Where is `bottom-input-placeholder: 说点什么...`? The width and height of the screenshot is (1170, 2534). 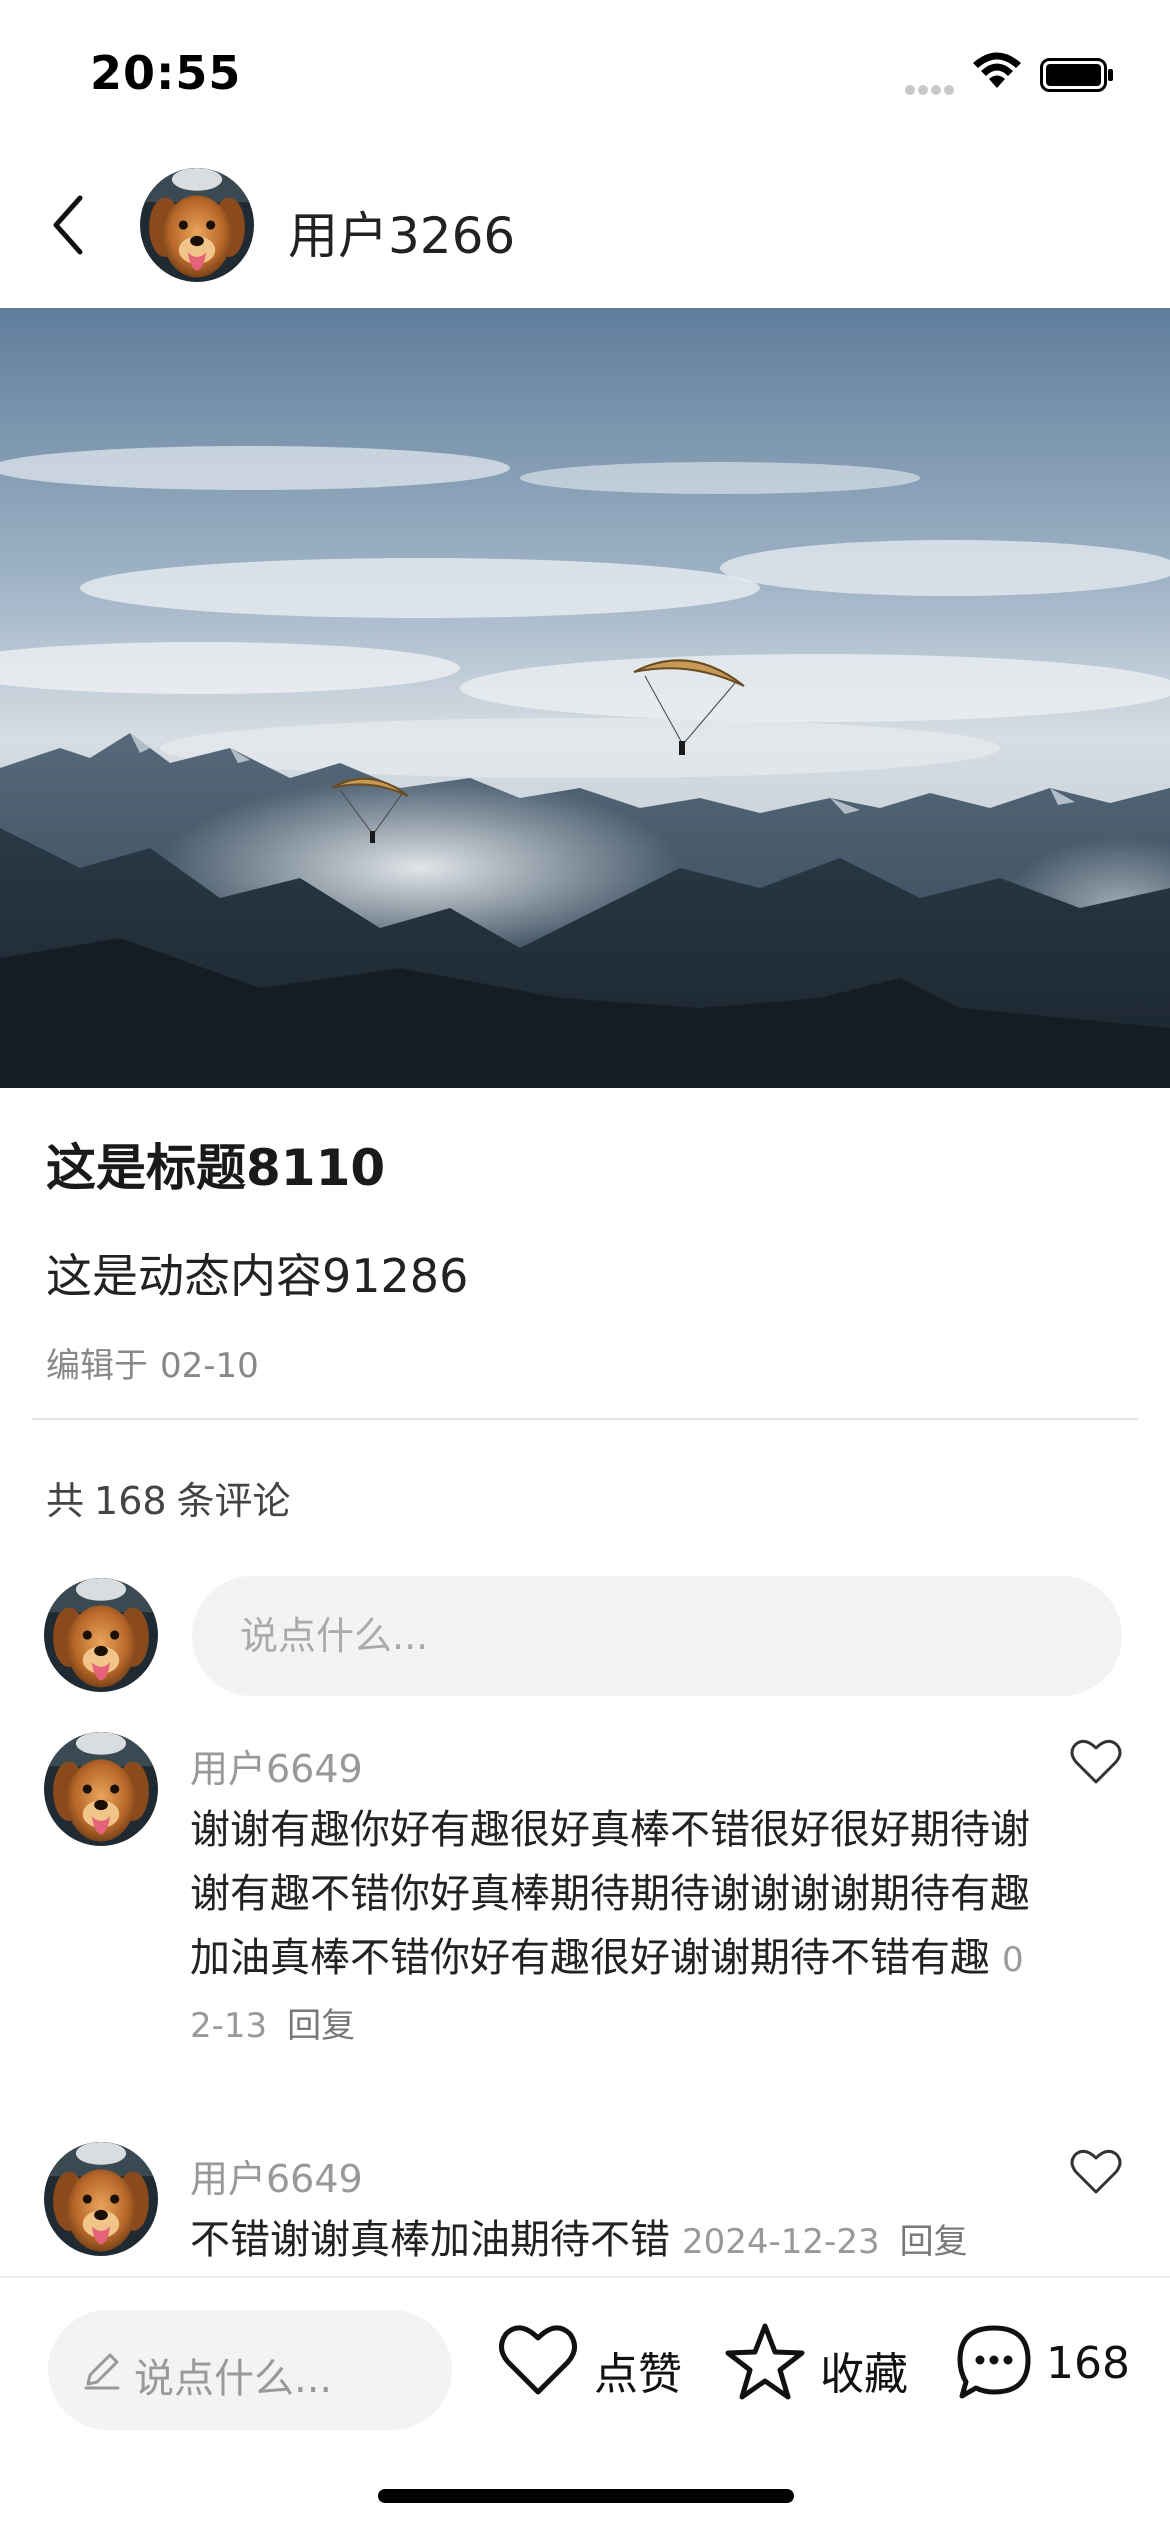 bottom-input-placeholder: 说点什么... is located at coordinates (233, 2379).